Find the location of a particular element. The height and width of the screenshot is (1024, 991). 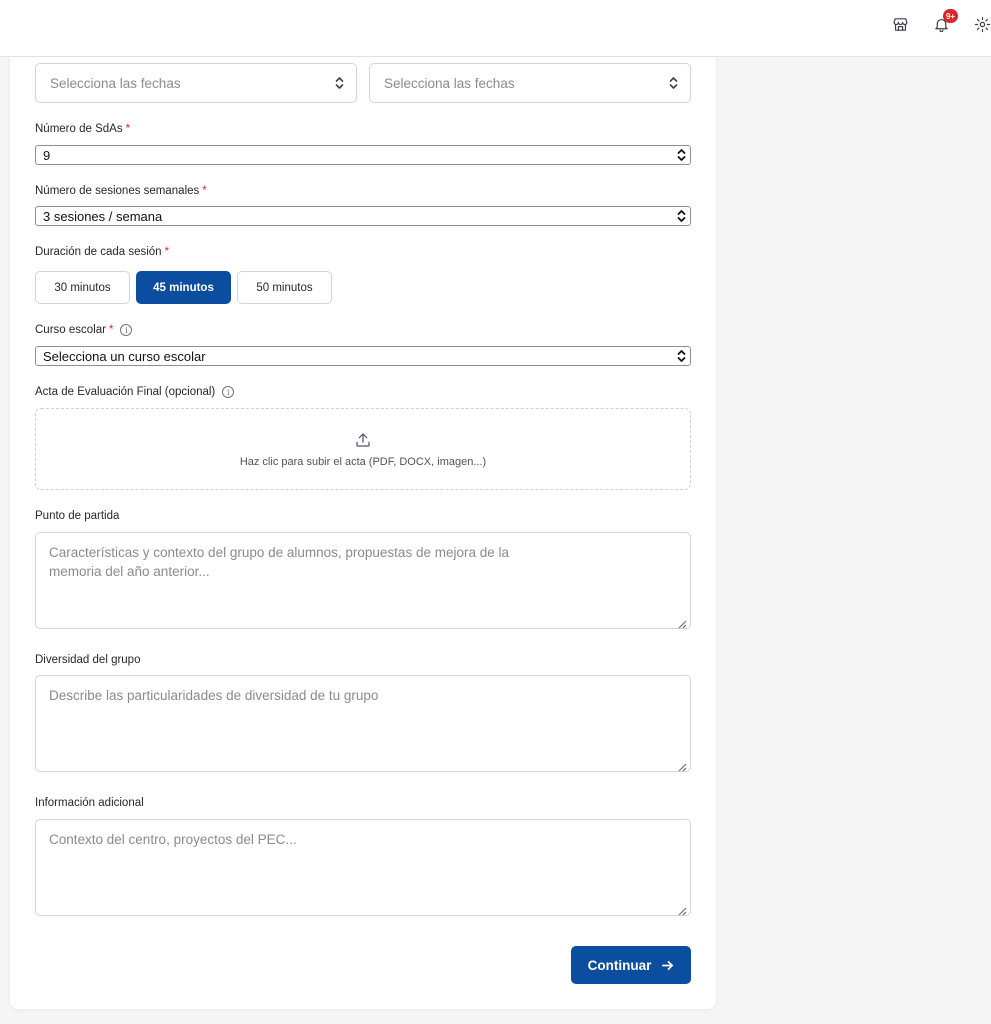

course-label-text: Curso escolar is located at coordinates (70, 330).